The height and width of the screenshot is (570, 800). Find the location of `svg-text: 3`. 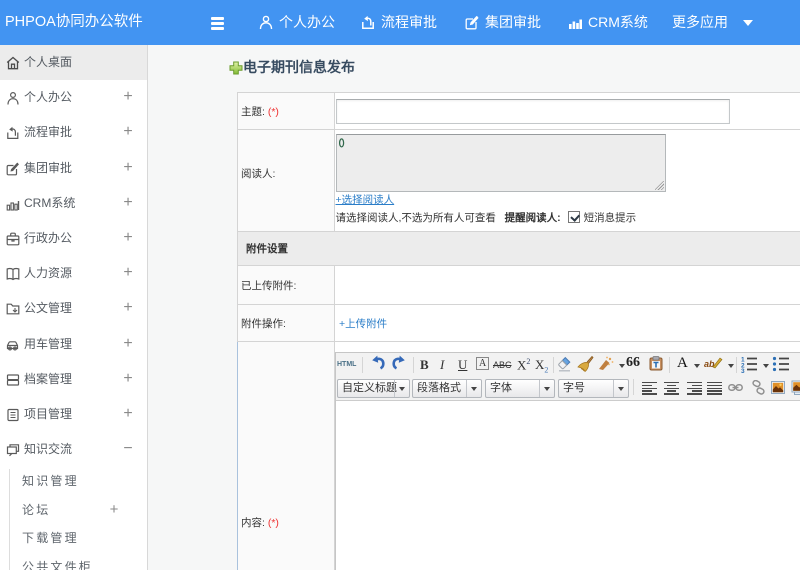

svg-text: 3 is located at coordinates (743, 370).